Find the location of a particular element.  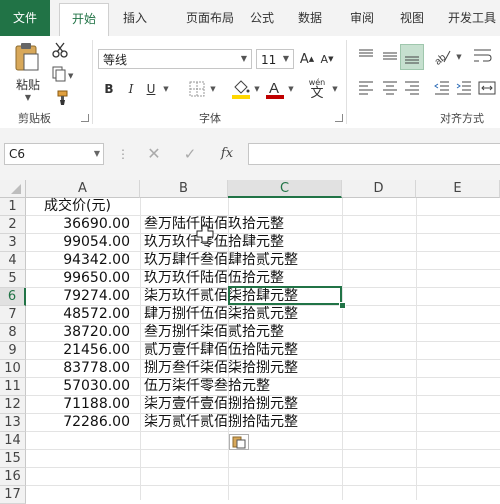

italic-icon: I is located at coordinates (131, 89).